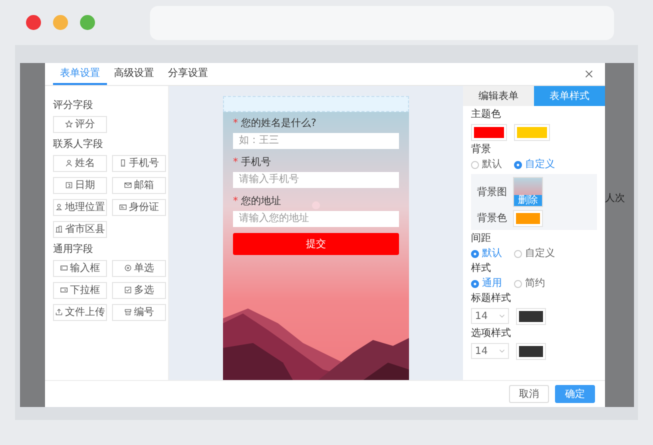 The height and width of the screenshot is (445, 653). Describe the element at coordinates (316, 180) in the screenshot. I see `input-field: 请输入手机号` at that location.